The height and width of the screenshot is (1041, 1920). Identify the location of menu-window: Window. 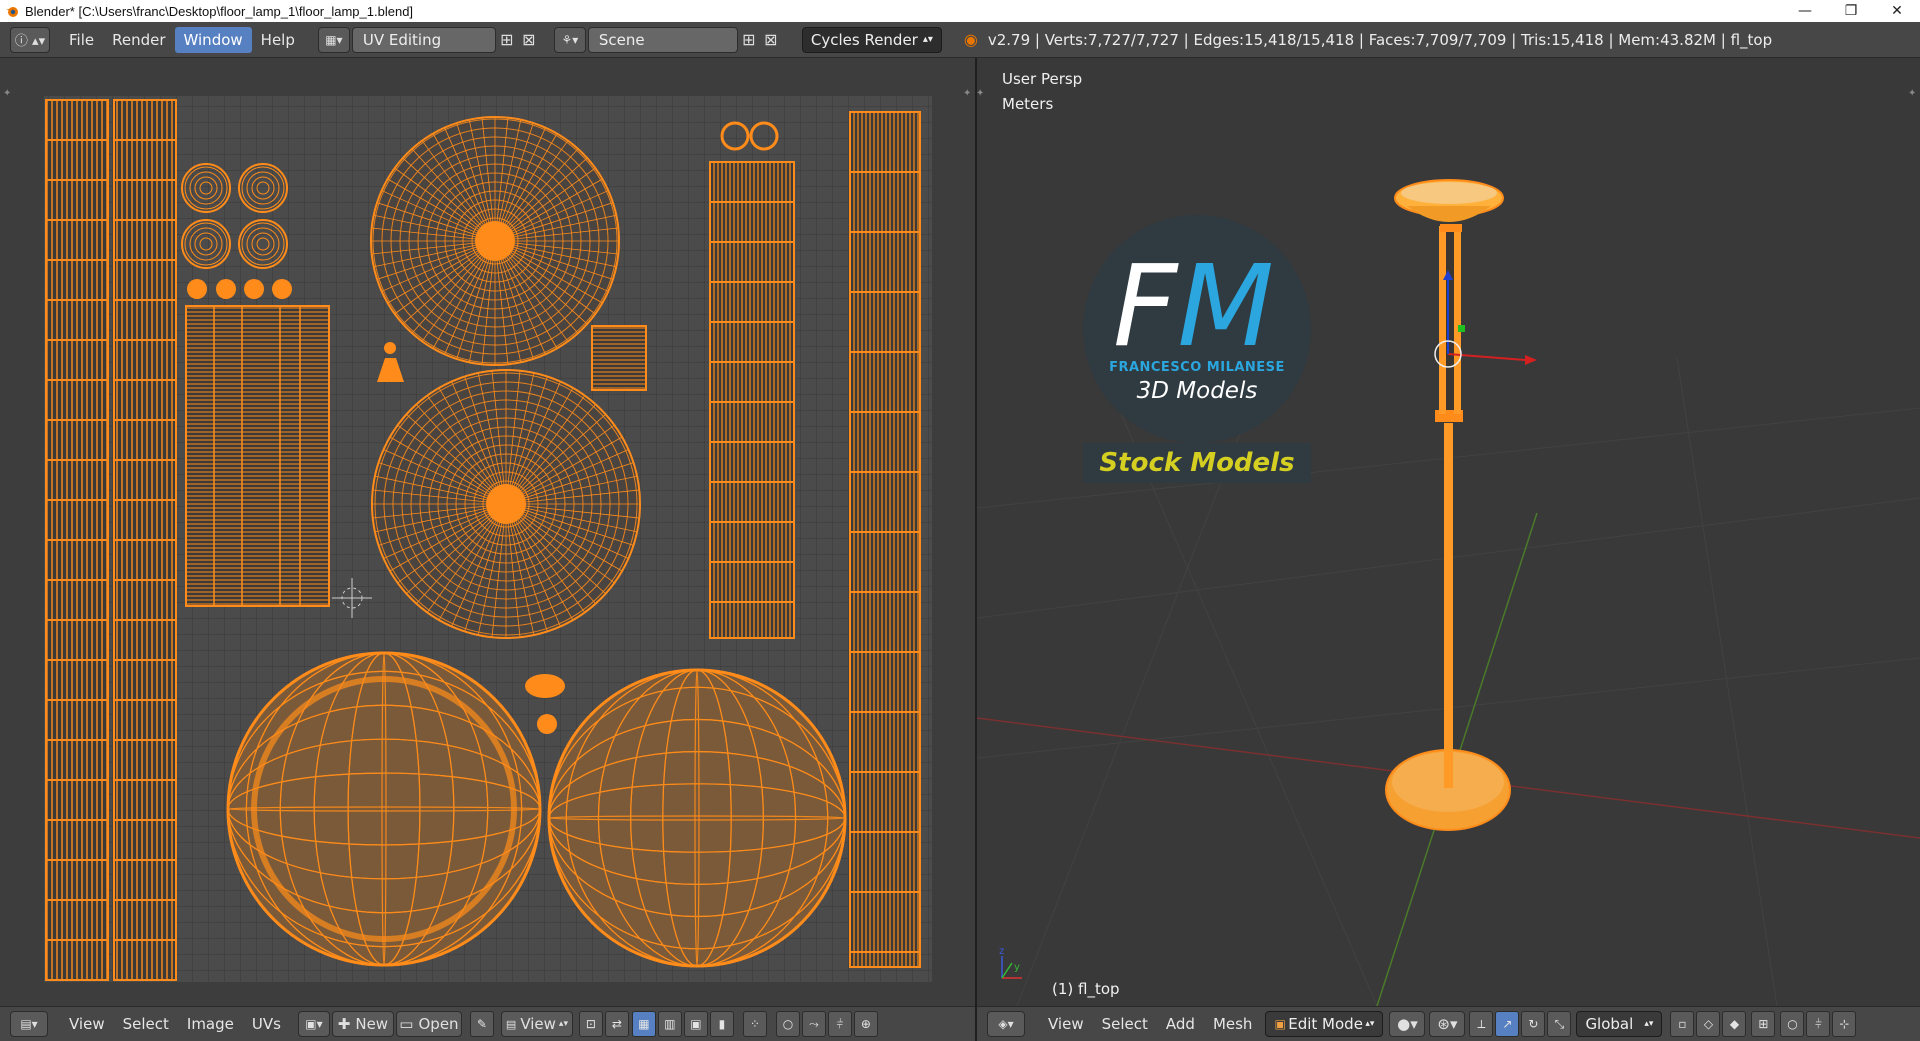
(213, 39).